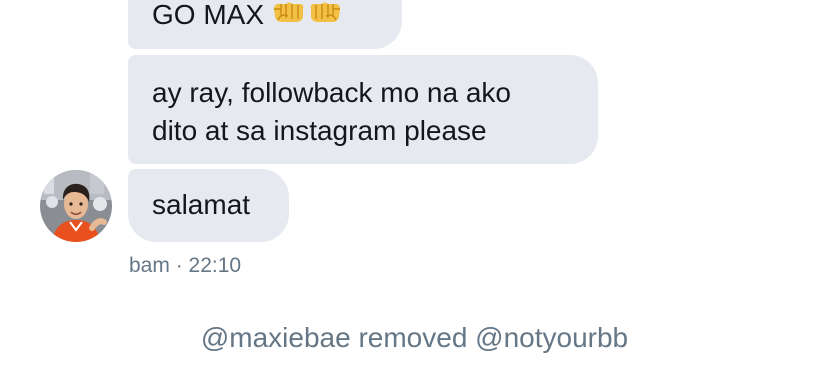 Image resolution: width=827 pixels, height=382 pixels. I want to click on fist-bump-right-icon, so click(325, 12).